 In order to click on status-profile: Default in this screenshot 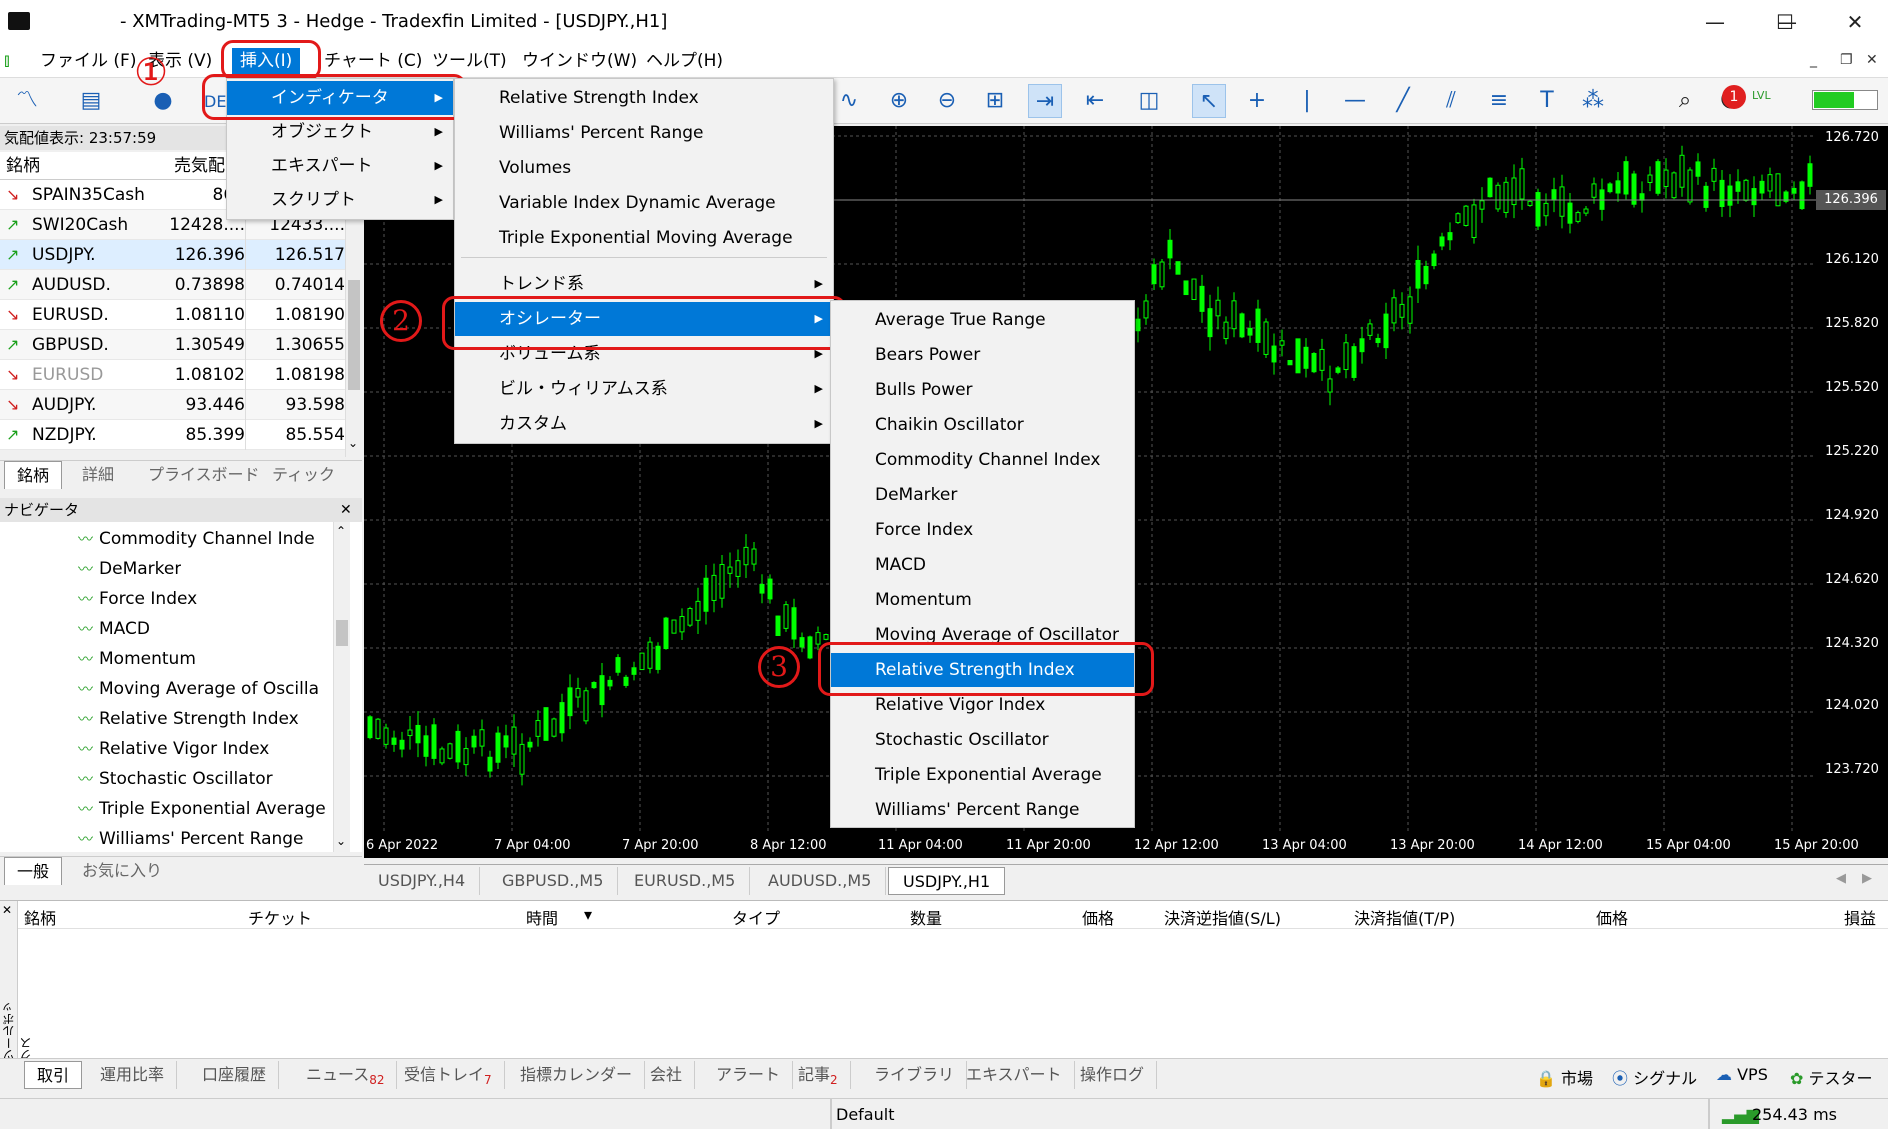, I will do `click(865, 1114)`.